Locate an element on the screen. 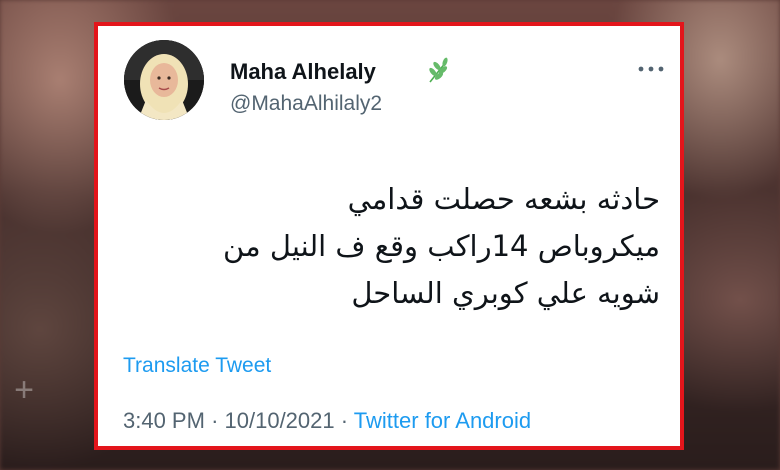 Image resolution: width=780 pixels, height=470 pixels. more-options-icon is located at coordinates (651, 69).